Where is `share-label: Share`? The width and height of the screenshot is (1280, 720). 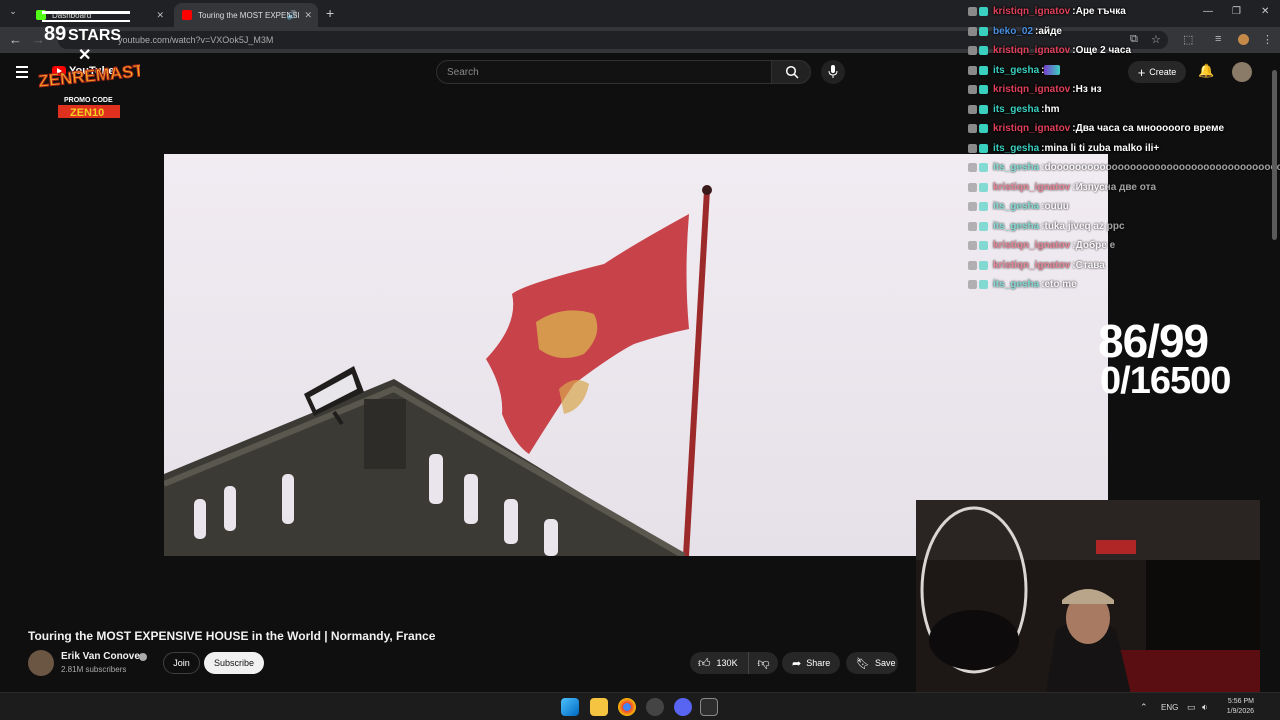 share-label: Share is located at coordinates (818, 663).